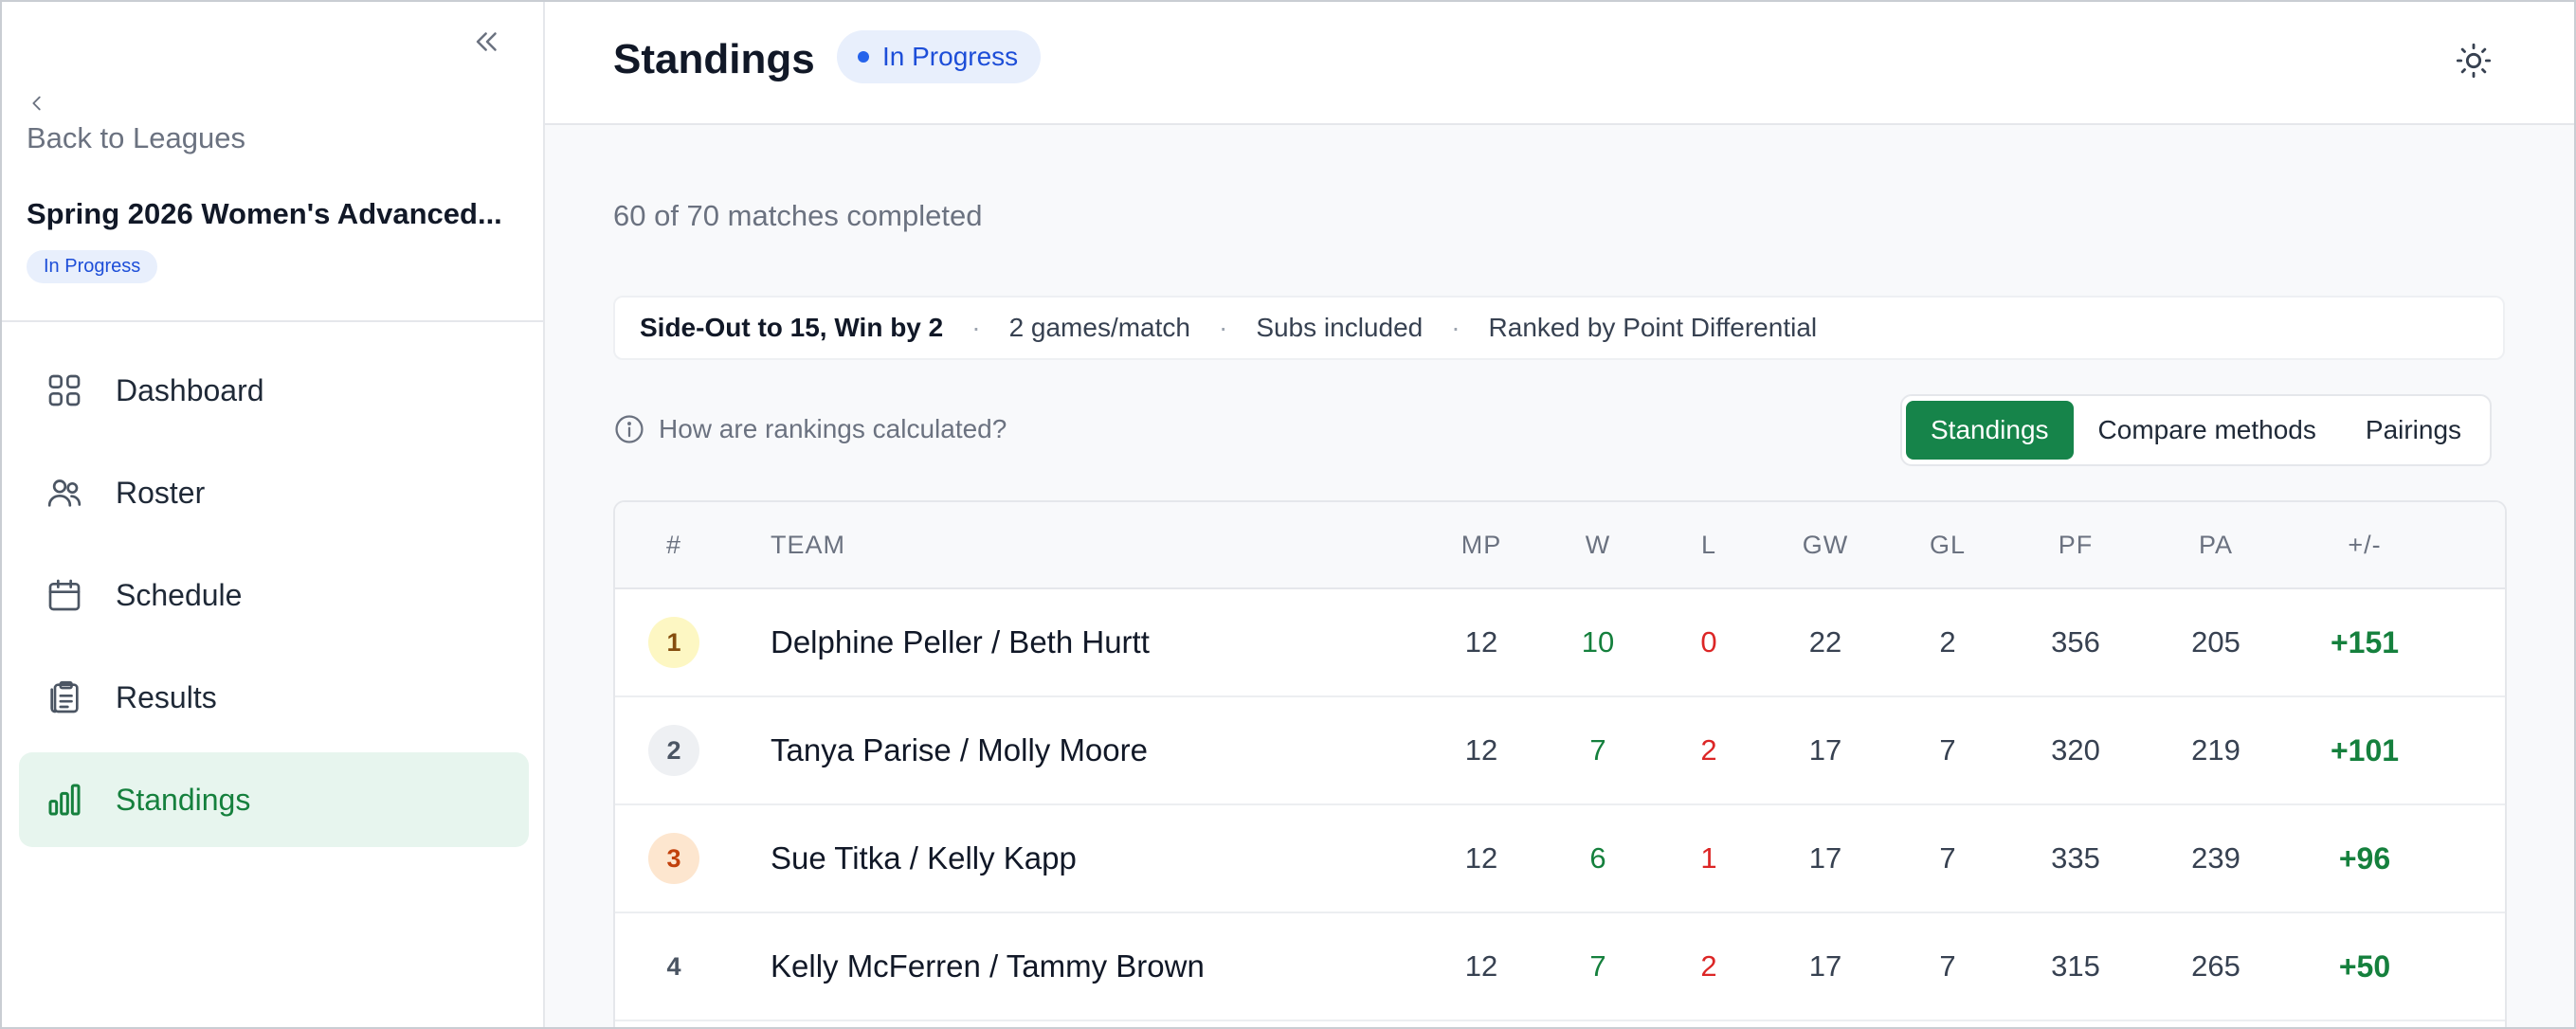 This screenshot has width=2576, height=1029. I want to click on point-differential: +151, so click(2365, 641).